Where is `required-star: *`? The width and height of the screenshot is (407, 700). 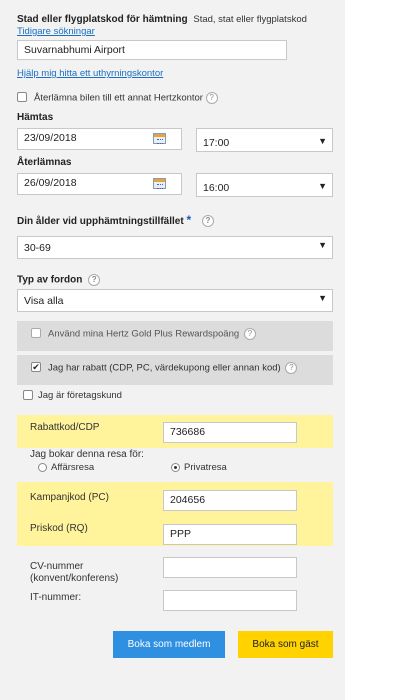 required-star: * is located at coordinates (189, 220).